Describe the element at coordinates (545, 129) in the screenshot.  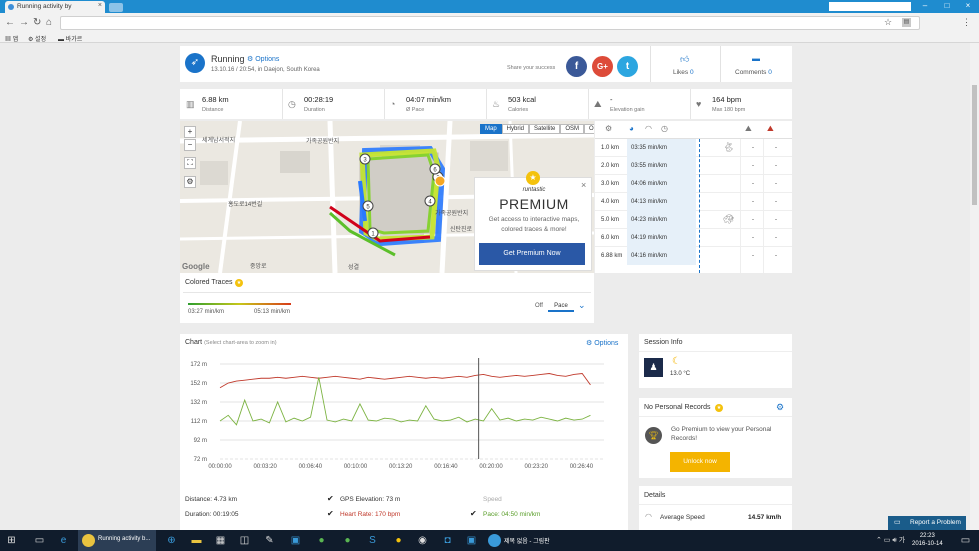
I see `map-type-satellite: Satellite` at that location.